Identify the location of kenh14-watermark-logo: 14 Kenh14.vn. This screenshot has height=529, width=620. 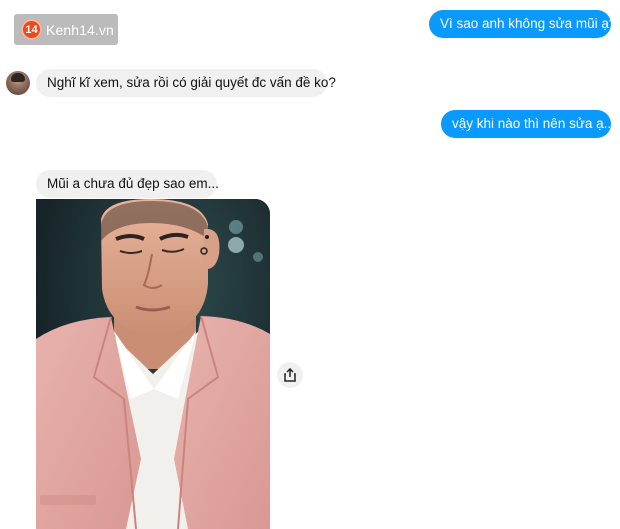
(66, 29).